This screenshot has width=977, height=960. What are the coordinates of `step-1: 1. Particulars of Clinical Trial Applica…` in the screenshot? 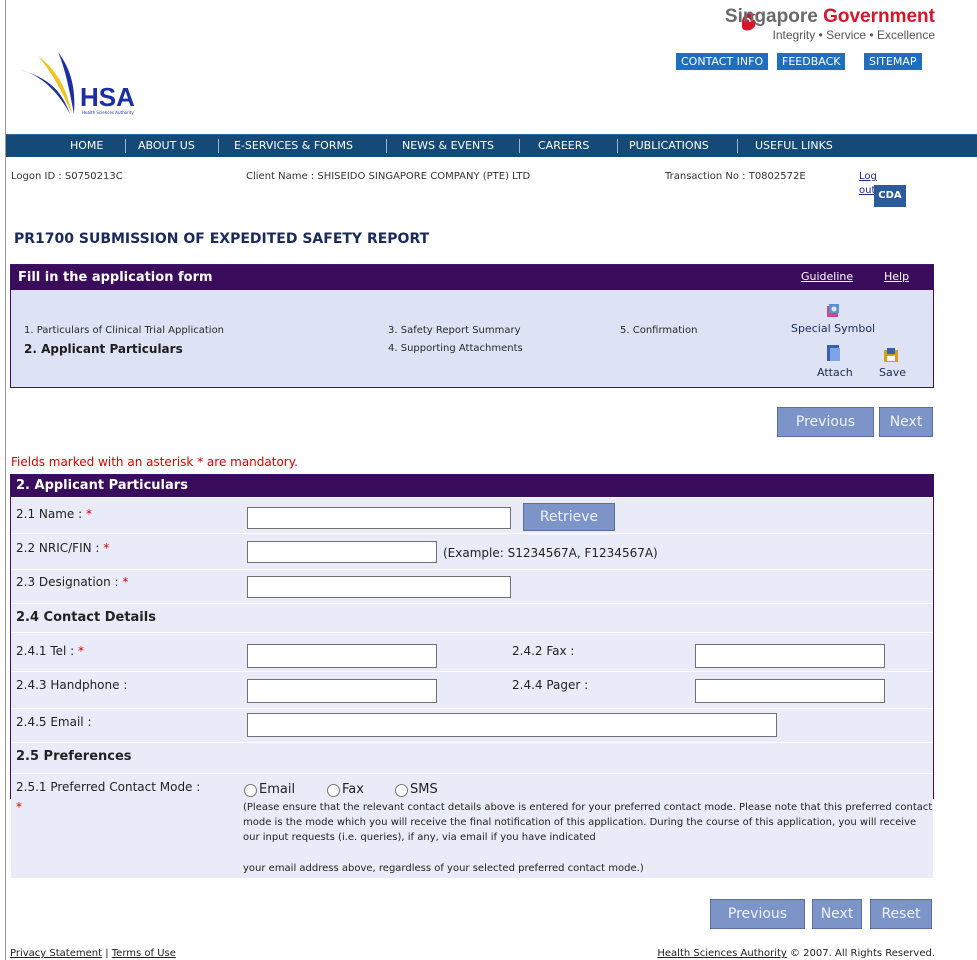 It's located at (124, 330).